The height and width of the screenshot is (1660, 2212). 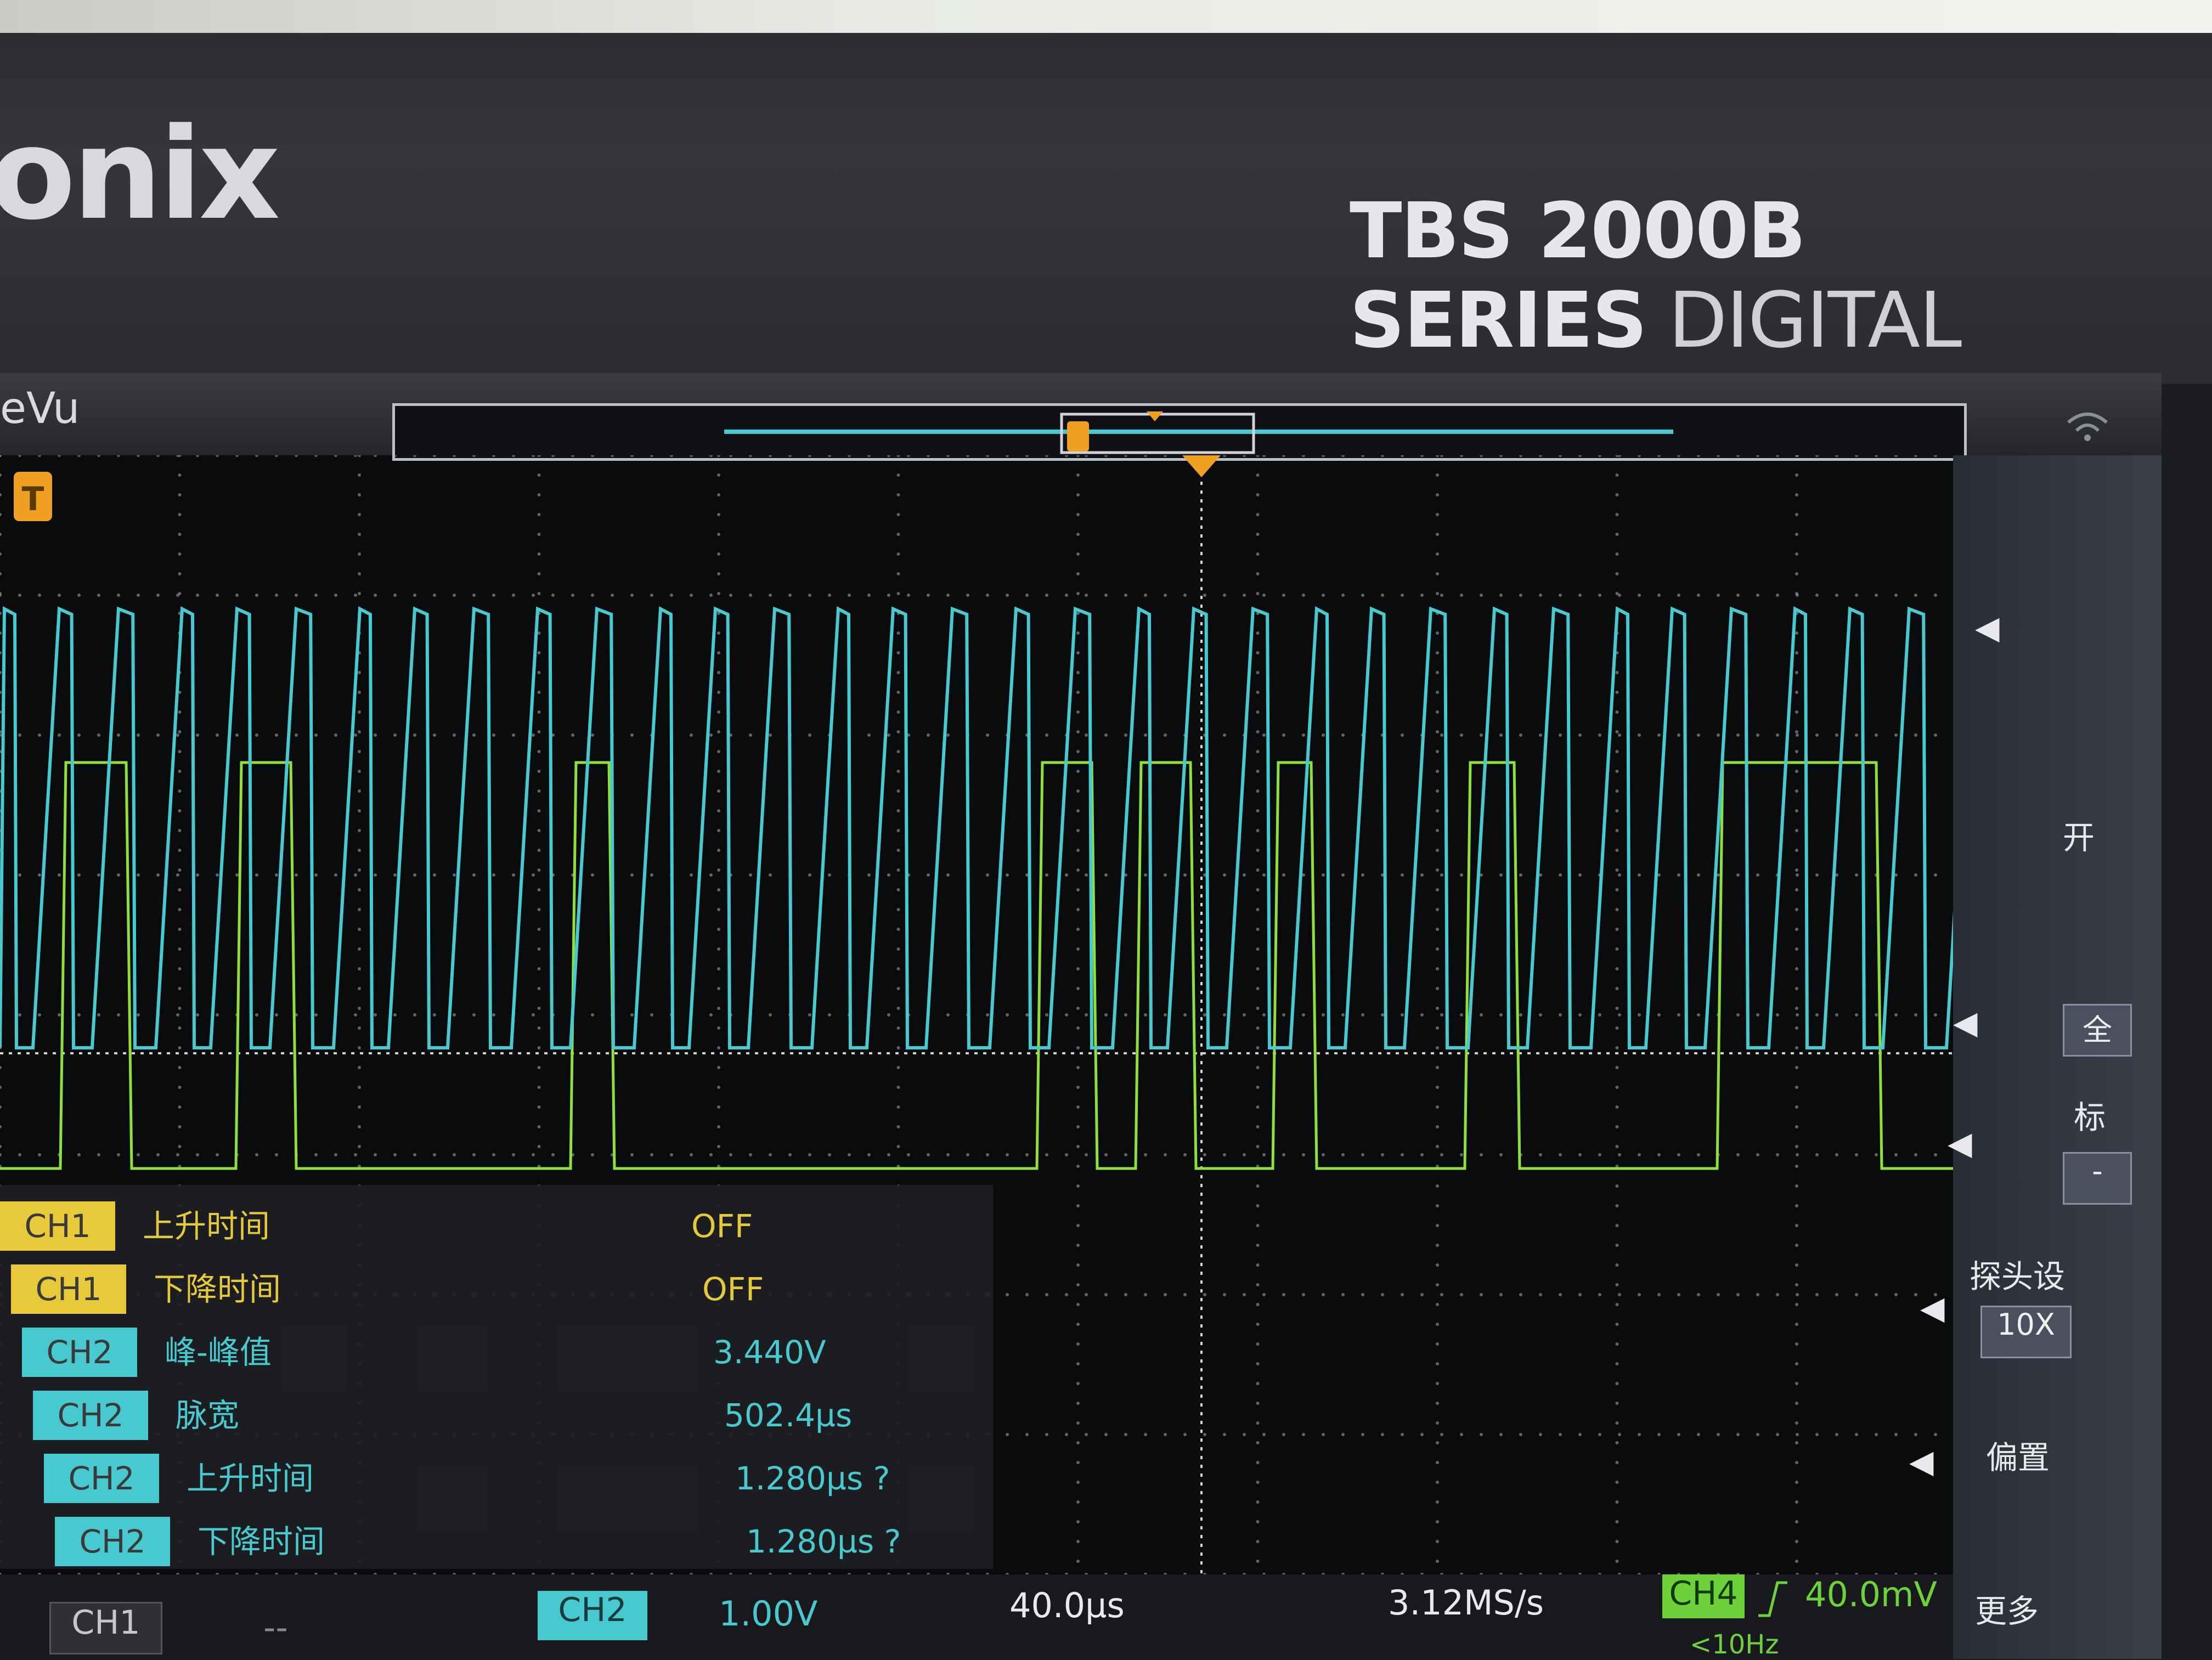 I want to click on ch2-status-tag: CH2, so click(x=592, y=1615).